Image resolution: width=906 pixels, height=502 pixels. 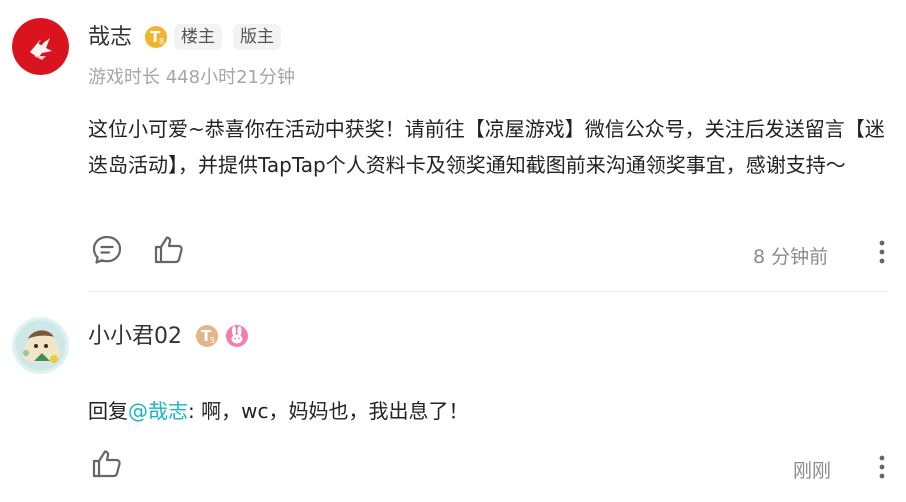 I want to click on reply-body: : 啊，wc，妈妈也，我出息了！, so click(x=328, y=411).